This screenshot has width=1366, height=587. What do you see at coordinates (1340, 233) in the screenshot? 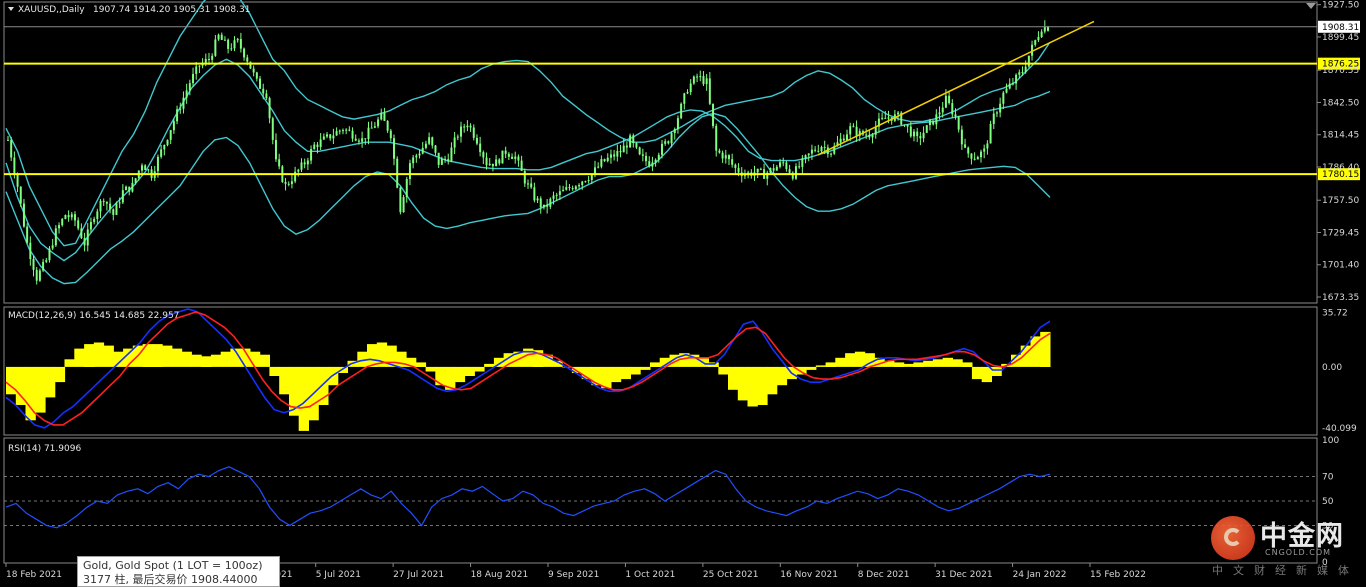
I see `price-tick-label: 1729.45` at bounding box center [1340, 233].